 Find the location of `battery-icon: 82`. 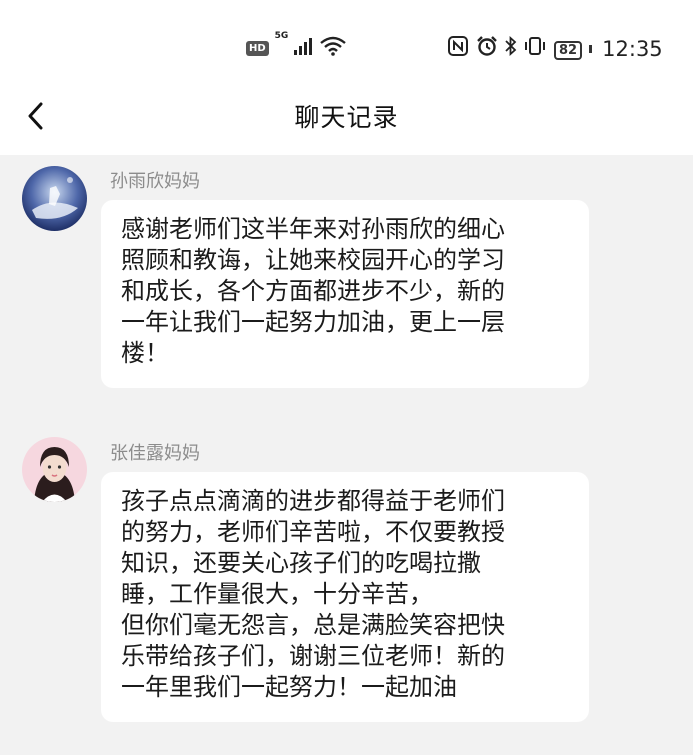

battery-icon: 82 is located at coordinates (573, 48).